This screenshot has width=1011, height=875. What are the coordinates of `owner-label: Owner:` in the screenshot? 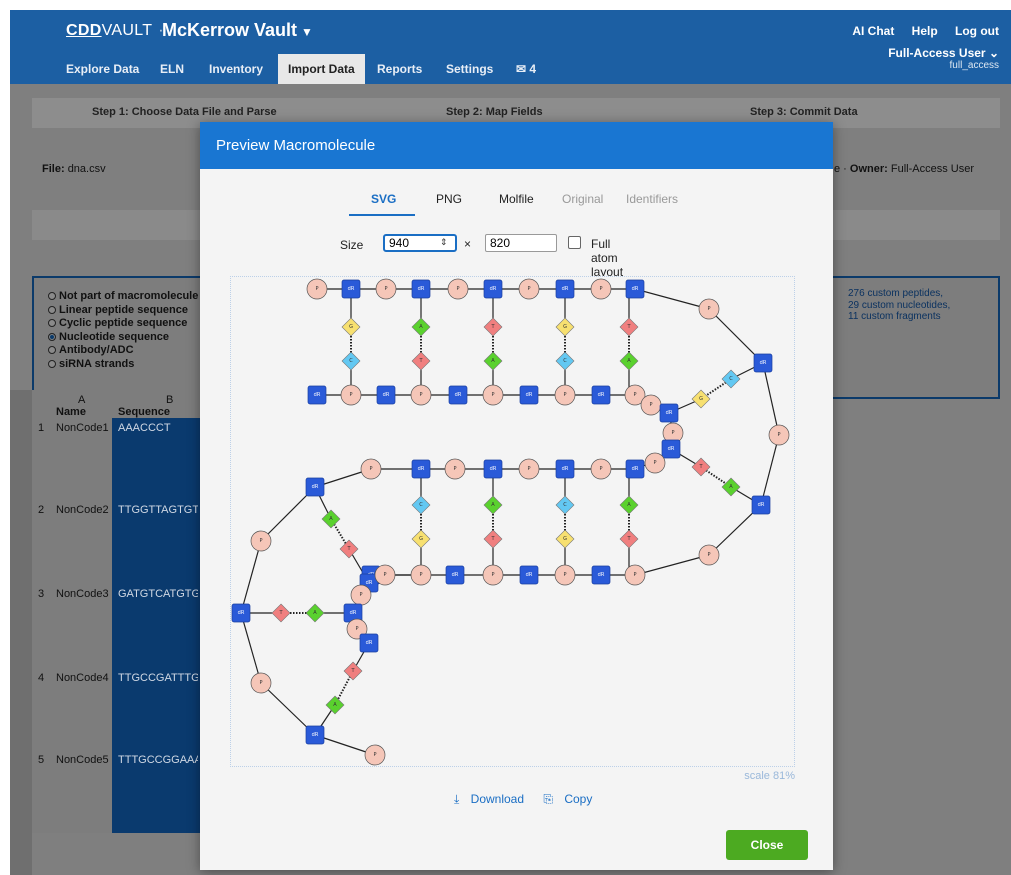 It's located at (868, 169).